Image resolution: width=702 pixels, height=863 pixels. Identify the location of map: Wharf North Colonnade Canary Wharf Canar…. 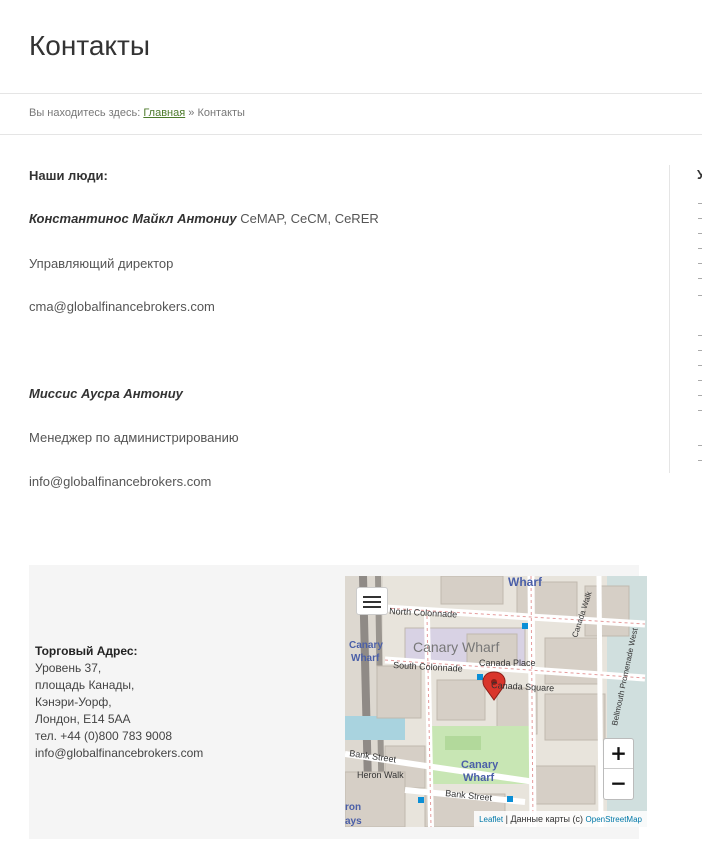
(496, 701).